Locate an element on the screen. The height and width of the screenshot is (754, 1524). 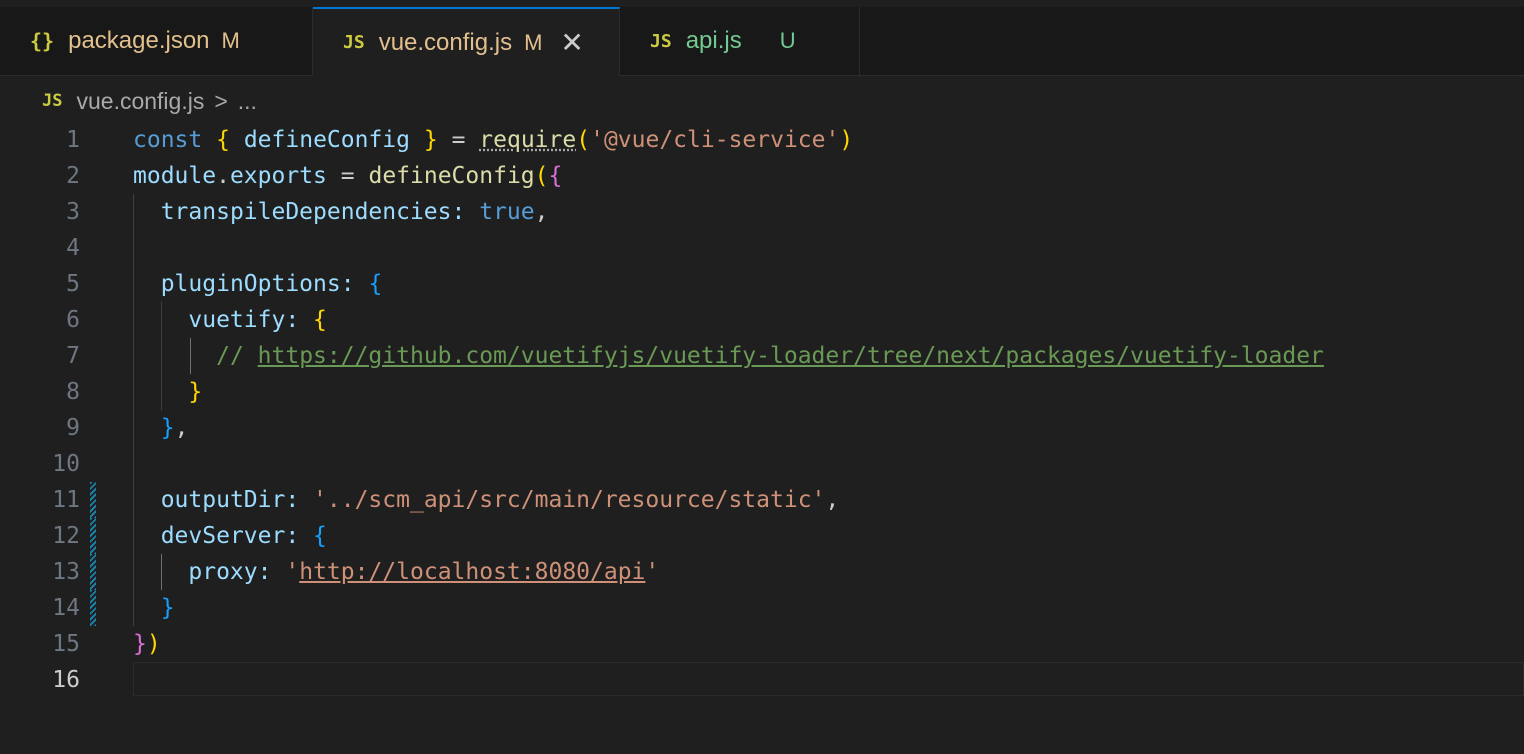
tab-vue-config-js: JS vue.config.js M ✕ is located at coordinates (466, 41).